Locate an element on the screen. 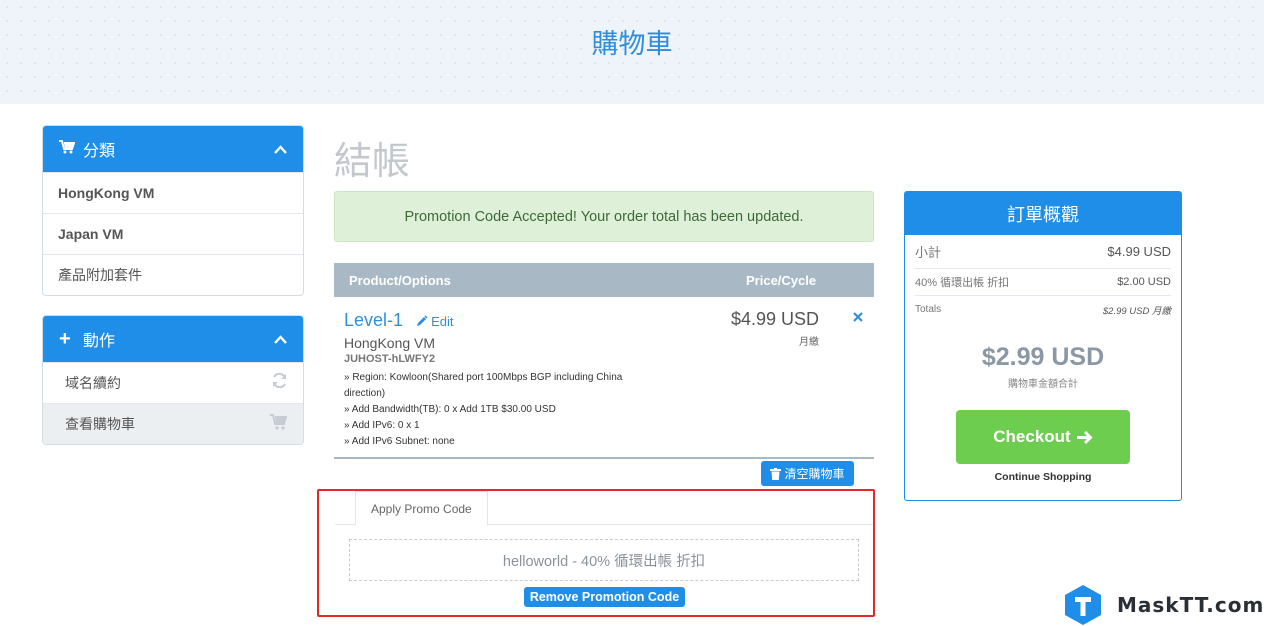  watermark-text: MaskTT.com is located at coordinates (1190, 605).